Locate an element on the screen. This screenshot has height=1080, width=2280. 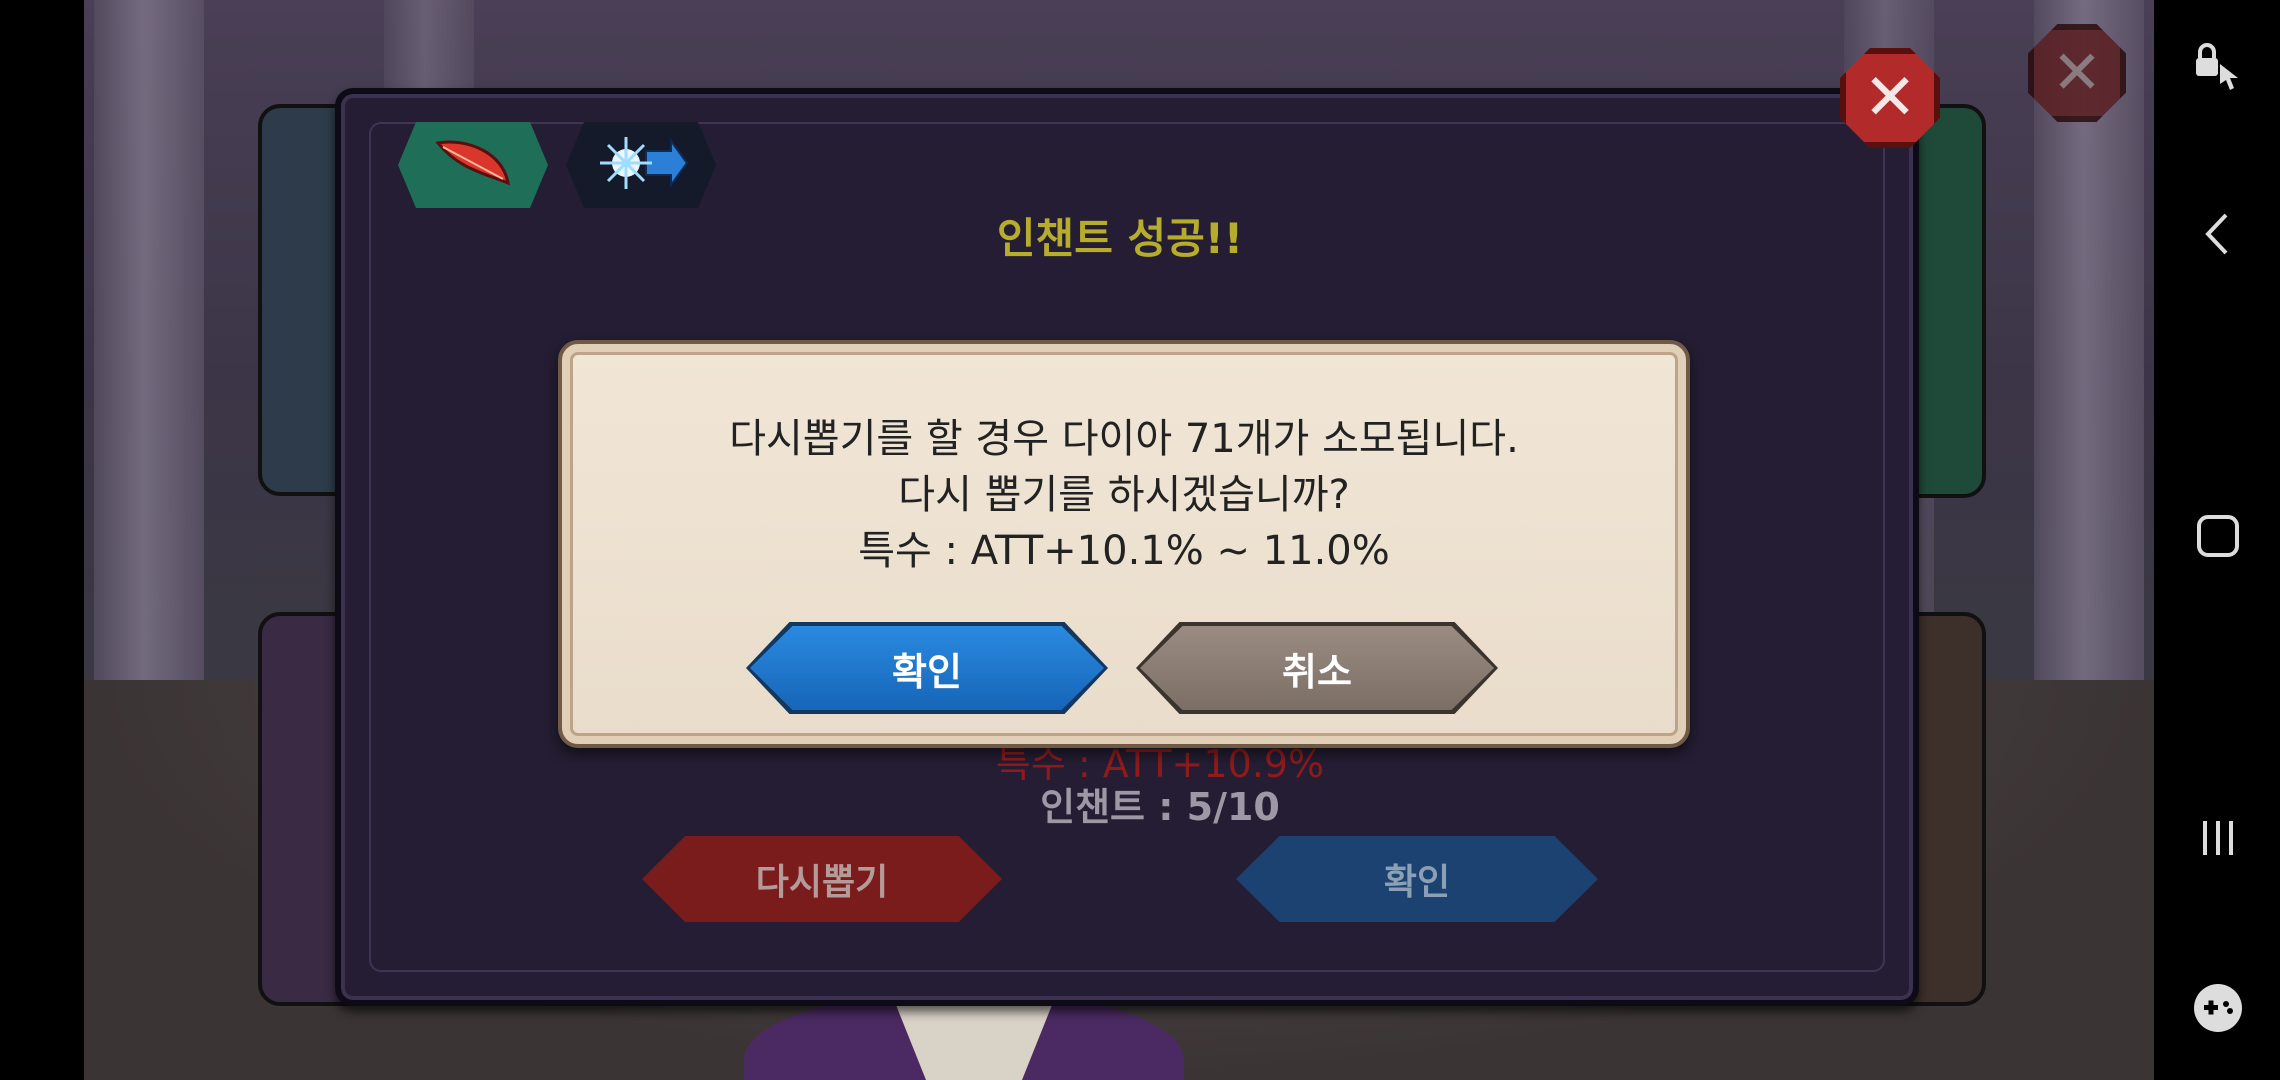
dialog-message-line3: 특수 : ATT+10.1% ~ 11.0% is located at coordinates (1124, 551).